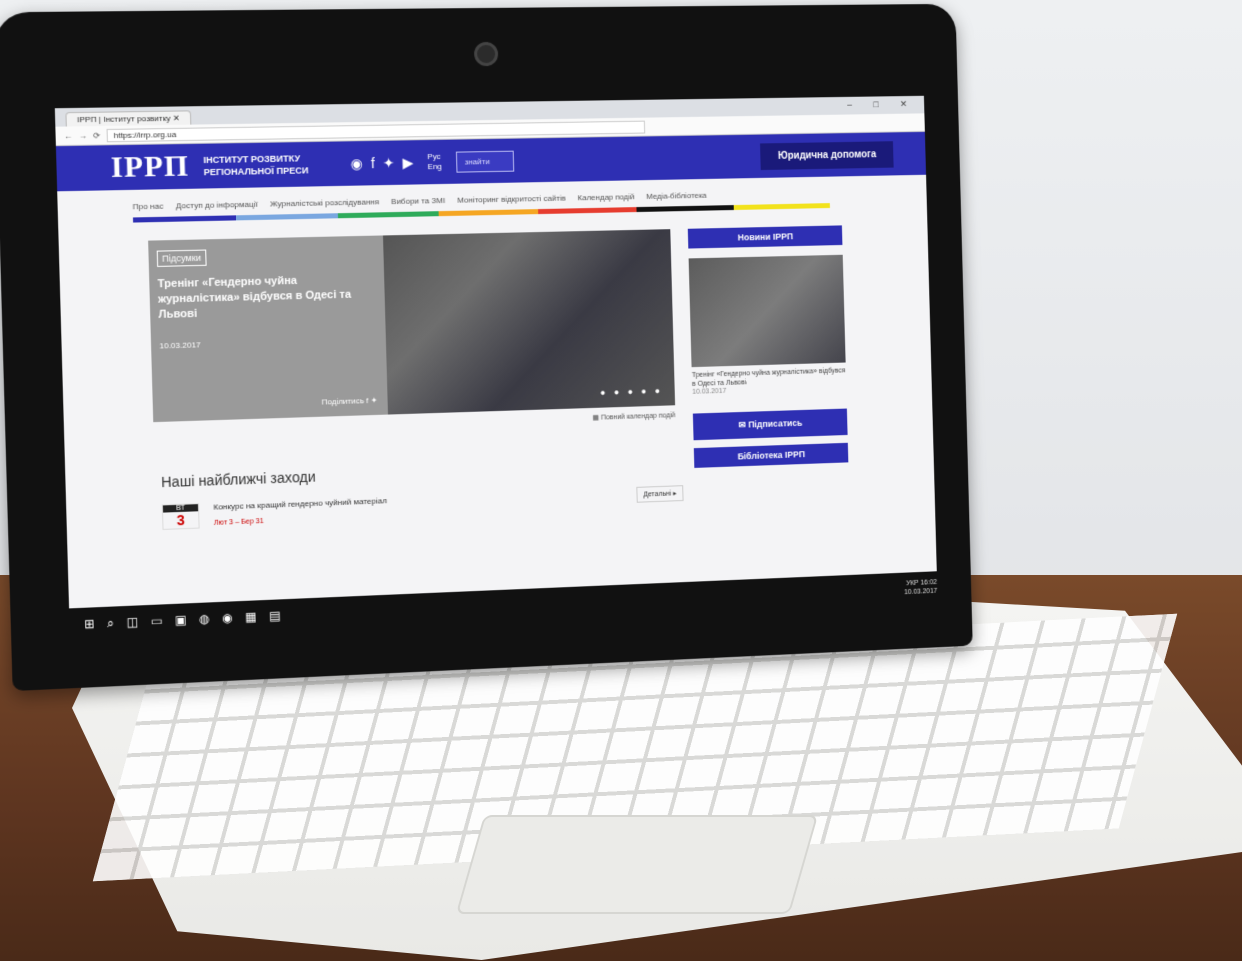 Image resolution: width=1242 pixels, height=961 pixels. I want to click on logo-text: ІНСТИТУТ РОЗВИТКУ РЕГІОНАЛЬНОЇ ПРЕСИ, so click(269, 165).